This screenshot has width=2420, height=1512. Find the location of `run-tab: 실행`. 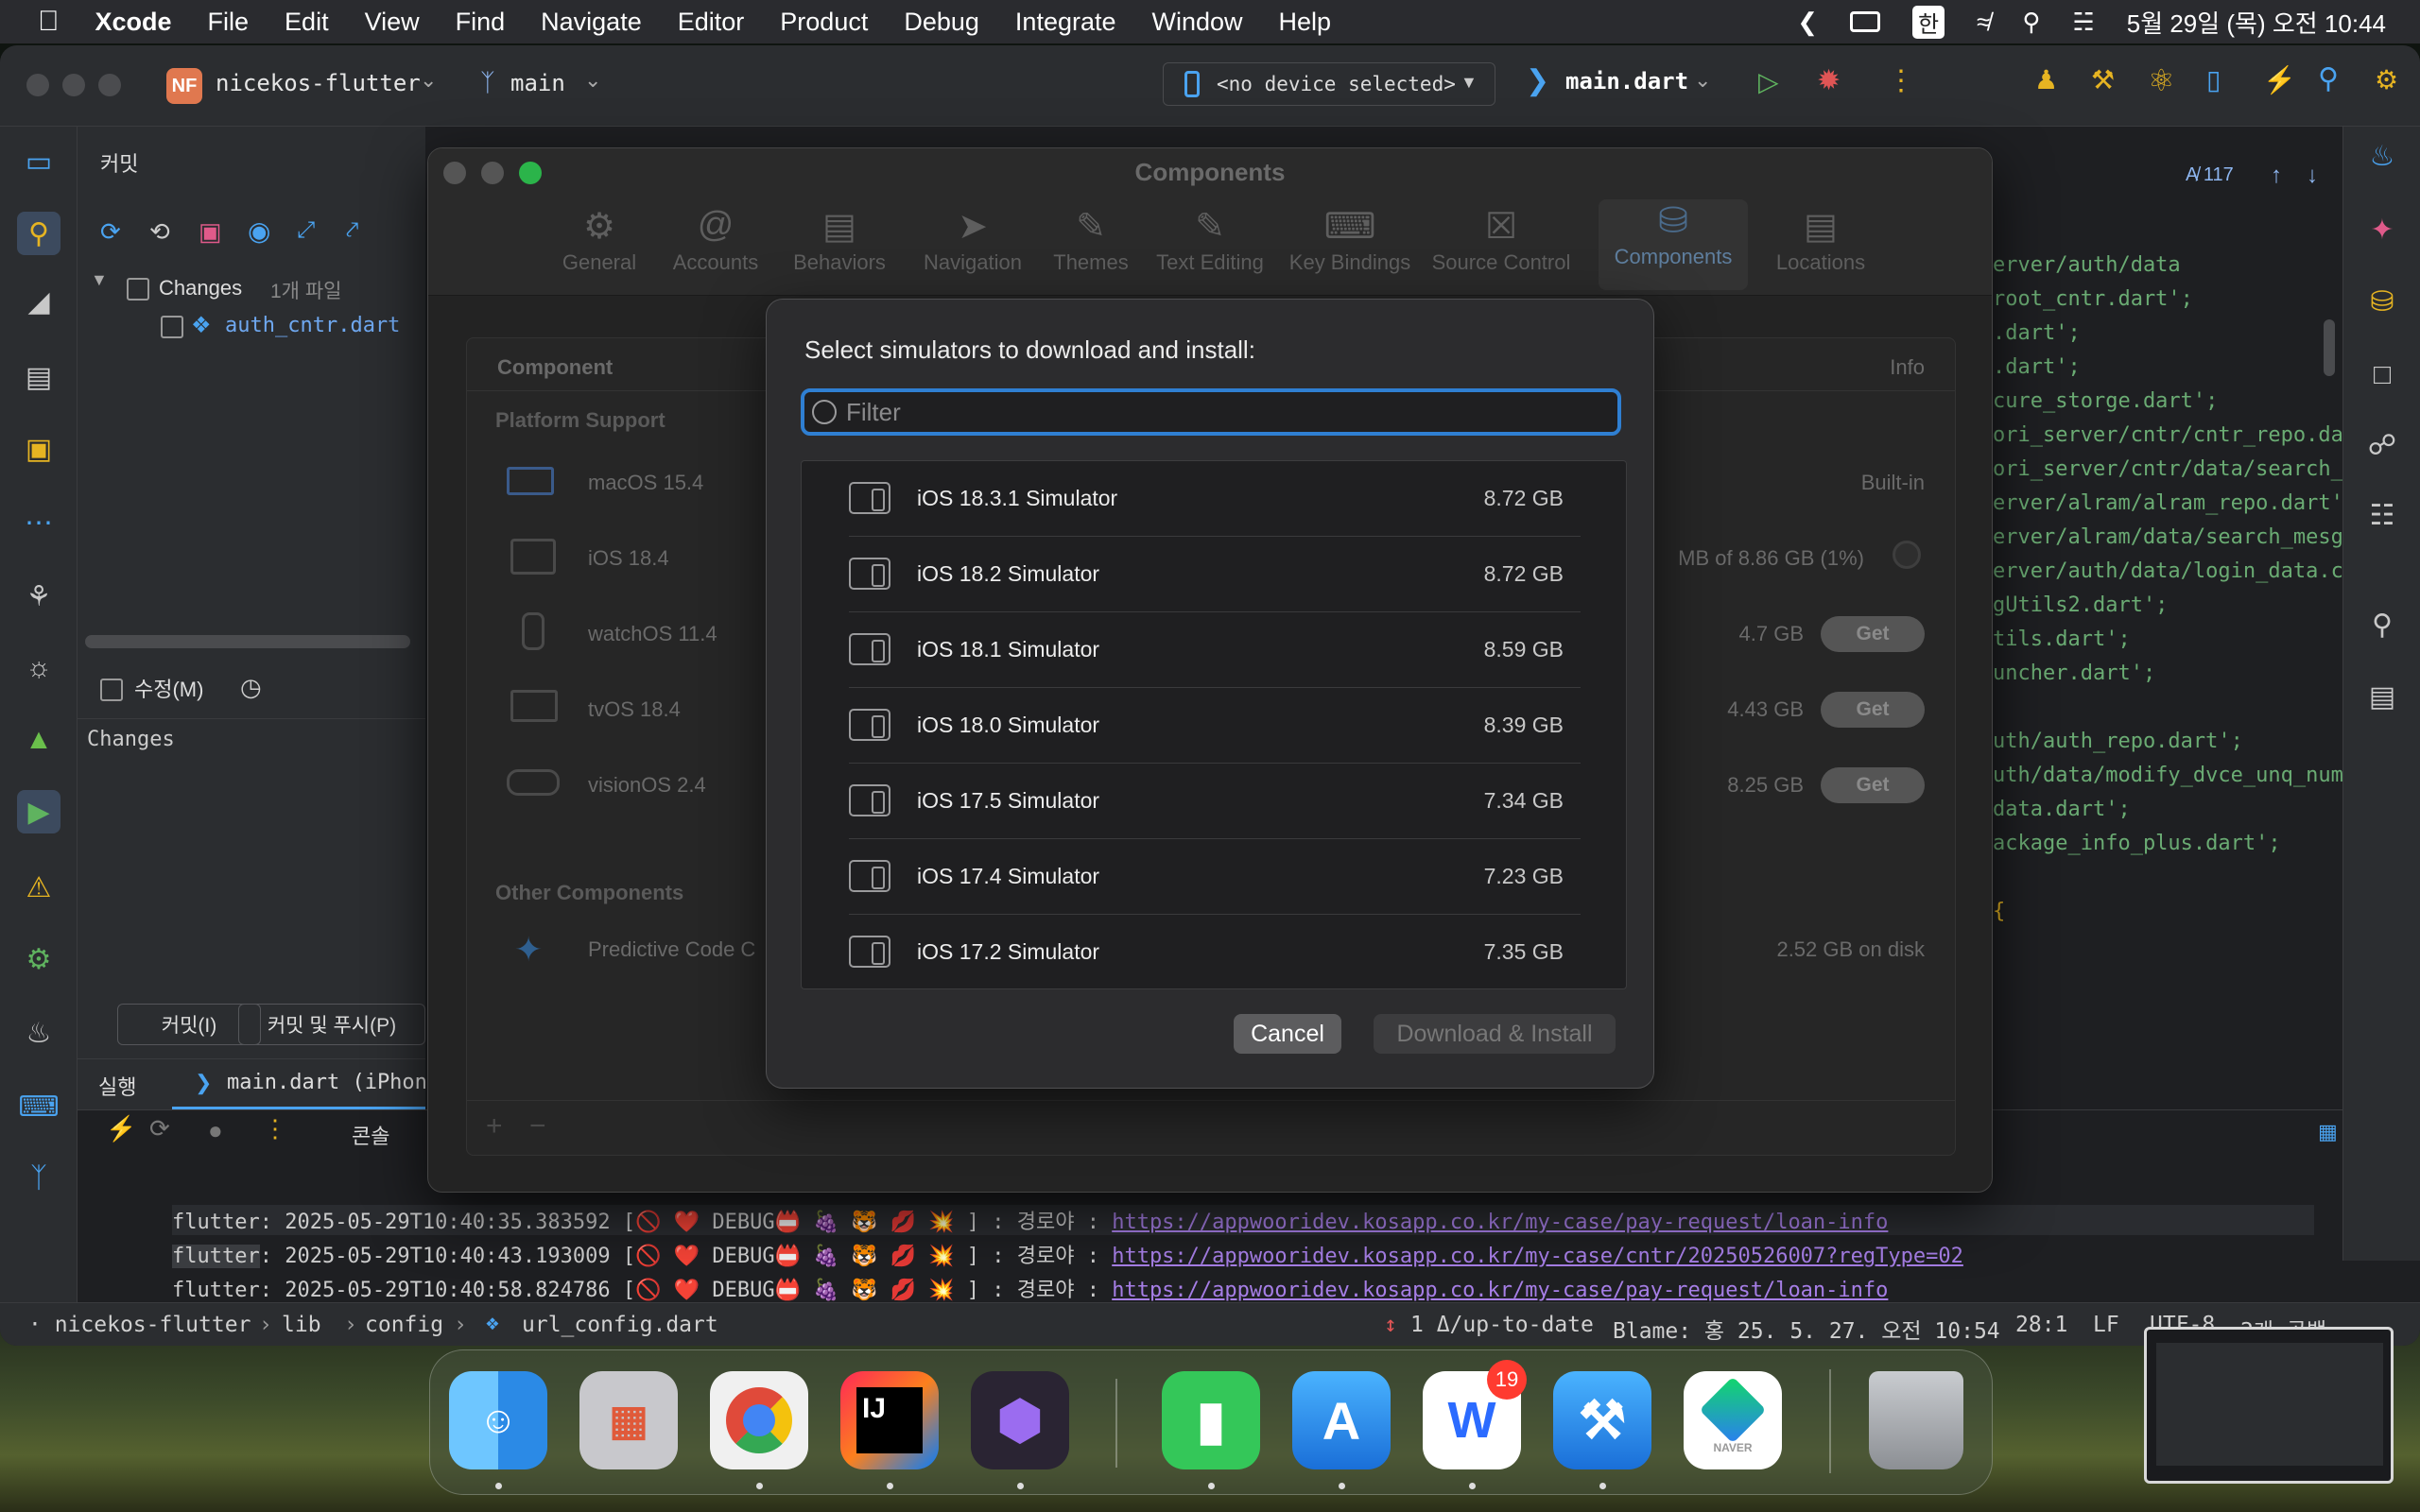

run-tab: 실행 is located at coordinates (117, 1086).